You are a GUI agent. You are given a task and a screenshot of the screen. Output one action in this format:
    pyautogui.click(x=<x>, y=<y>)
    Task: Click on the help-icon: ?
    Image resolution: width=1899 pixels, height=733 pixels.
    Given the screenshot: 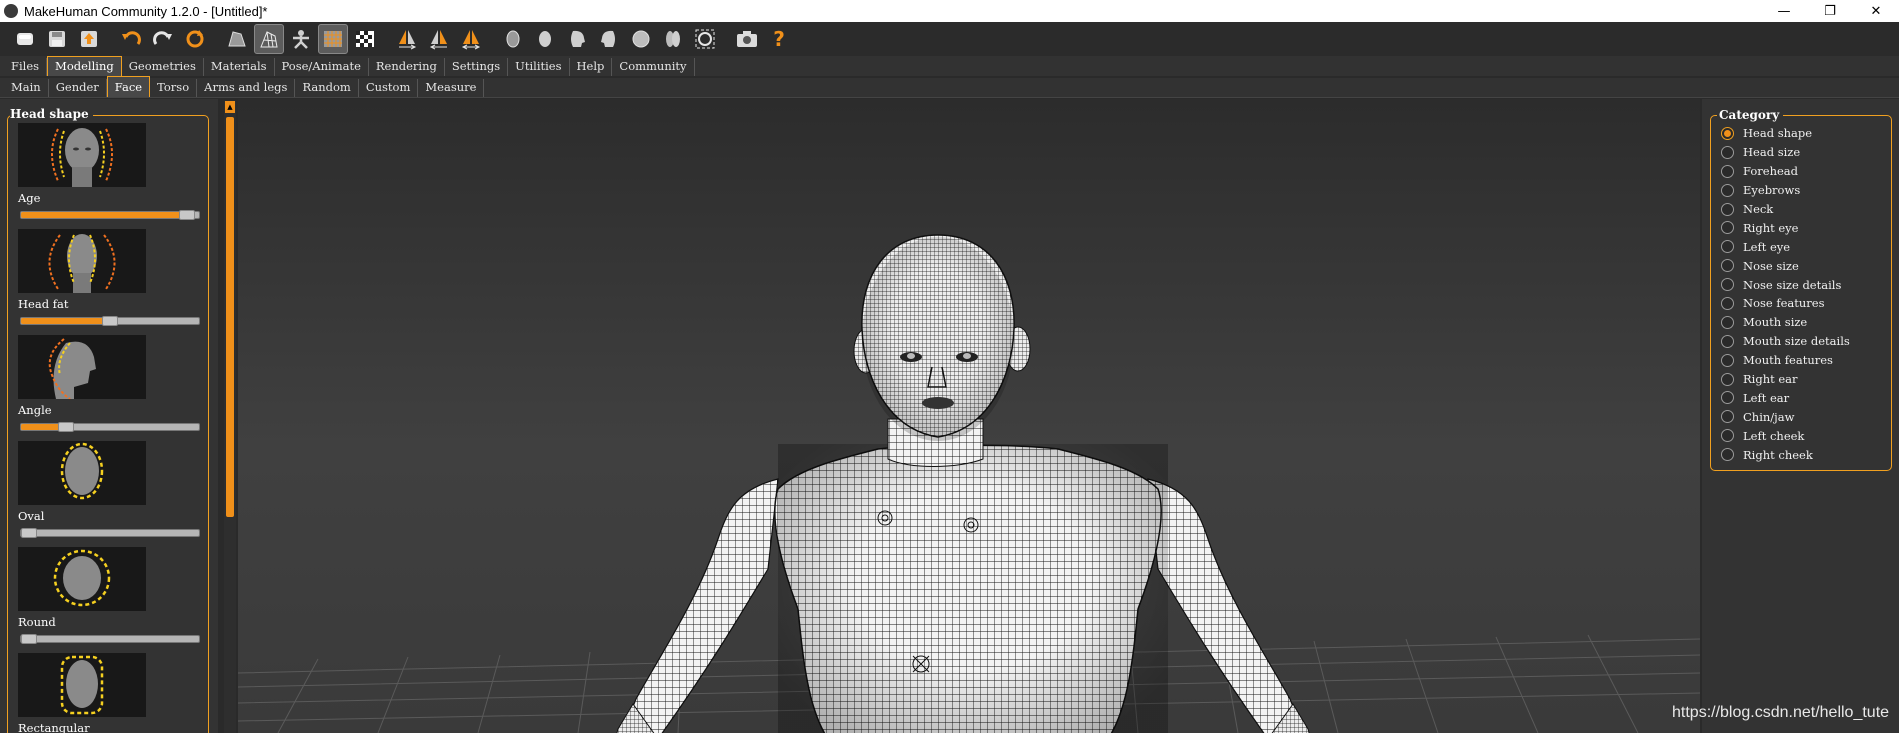 What is the action you would take?
    pyautogui.click(x=779, y=39)
    